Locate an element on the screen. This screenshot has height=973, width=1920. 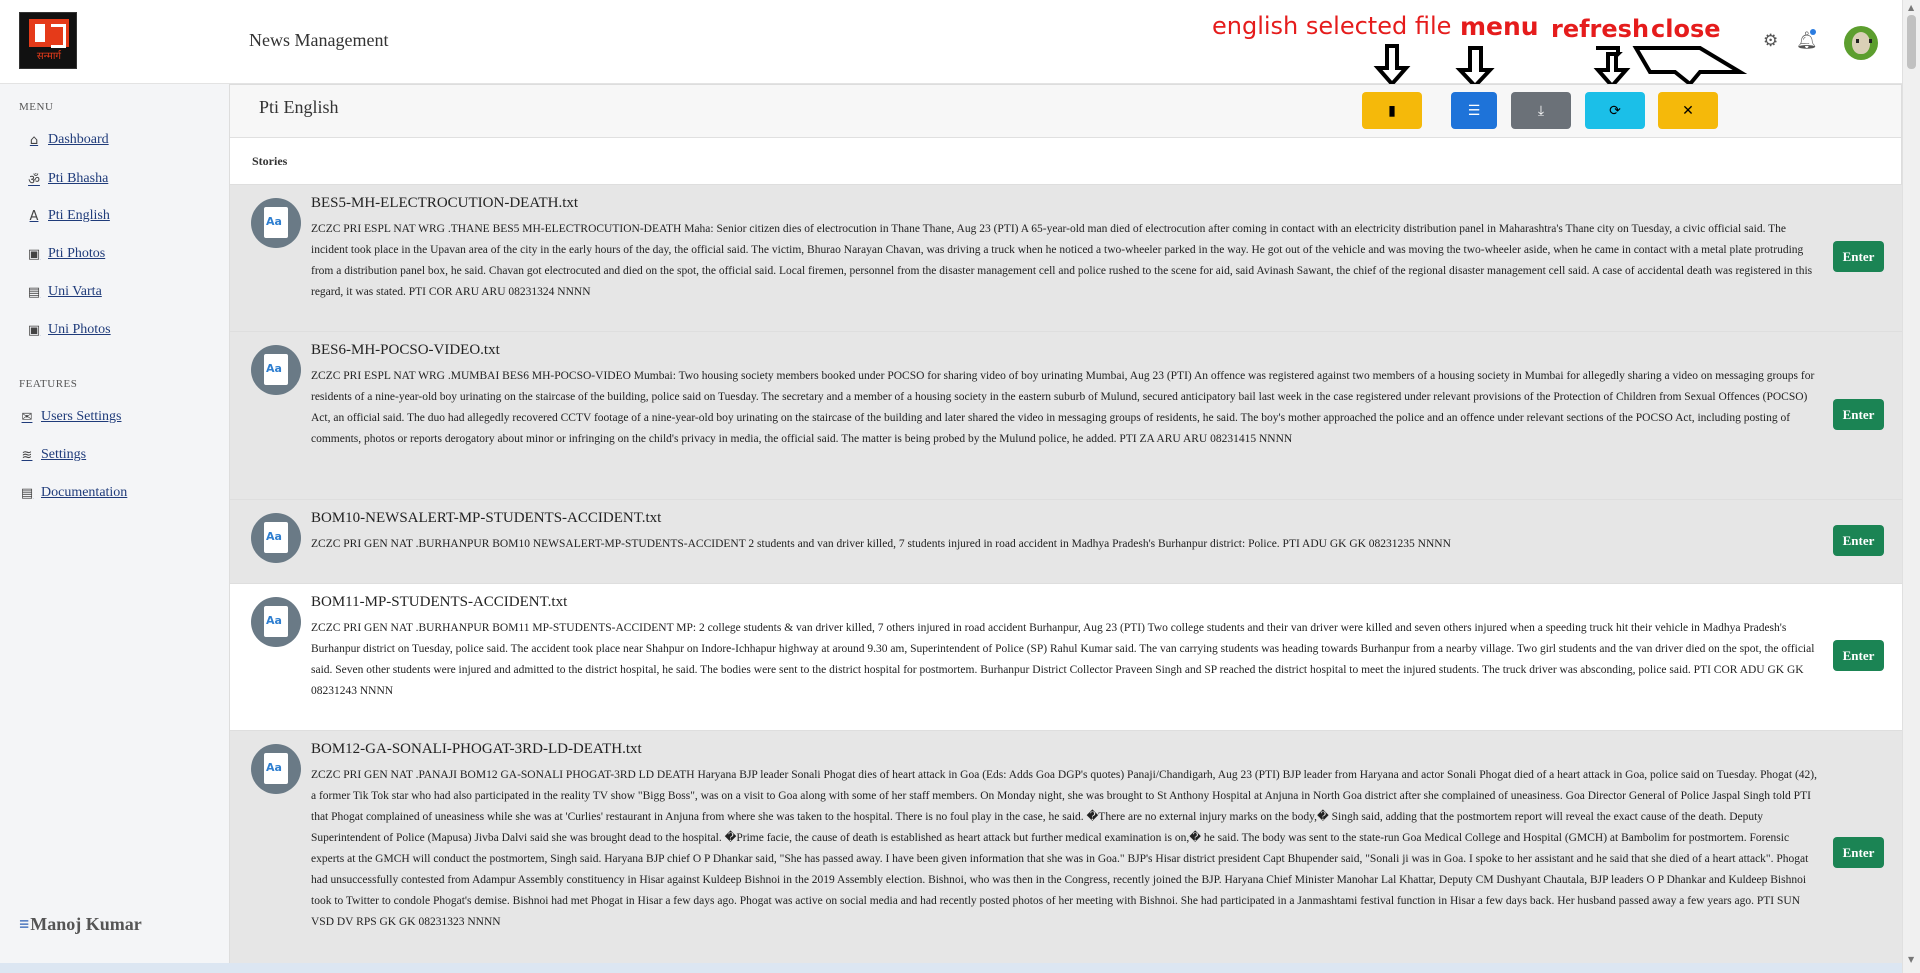
sidebar-item-pti-bhasha: ॐ Pti Bhasha is located at coordinates (67, 179).